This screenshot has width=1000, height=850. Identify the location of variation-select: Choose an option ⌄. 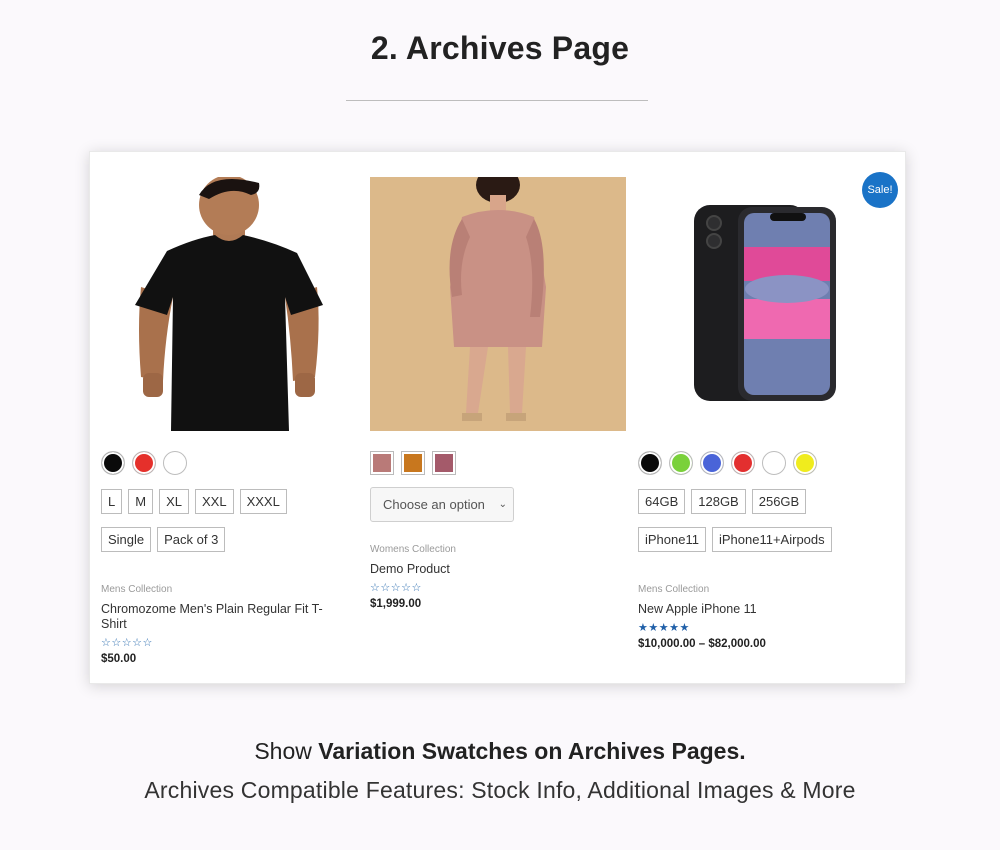
(442, 504).